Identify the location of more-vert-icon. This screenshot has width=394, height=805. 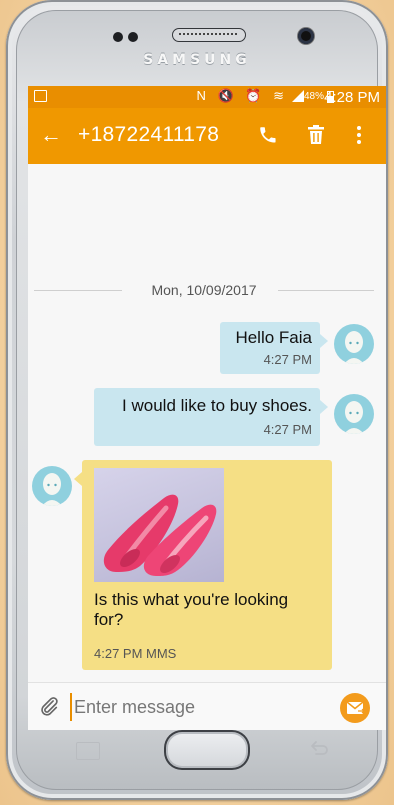
(359, 135).